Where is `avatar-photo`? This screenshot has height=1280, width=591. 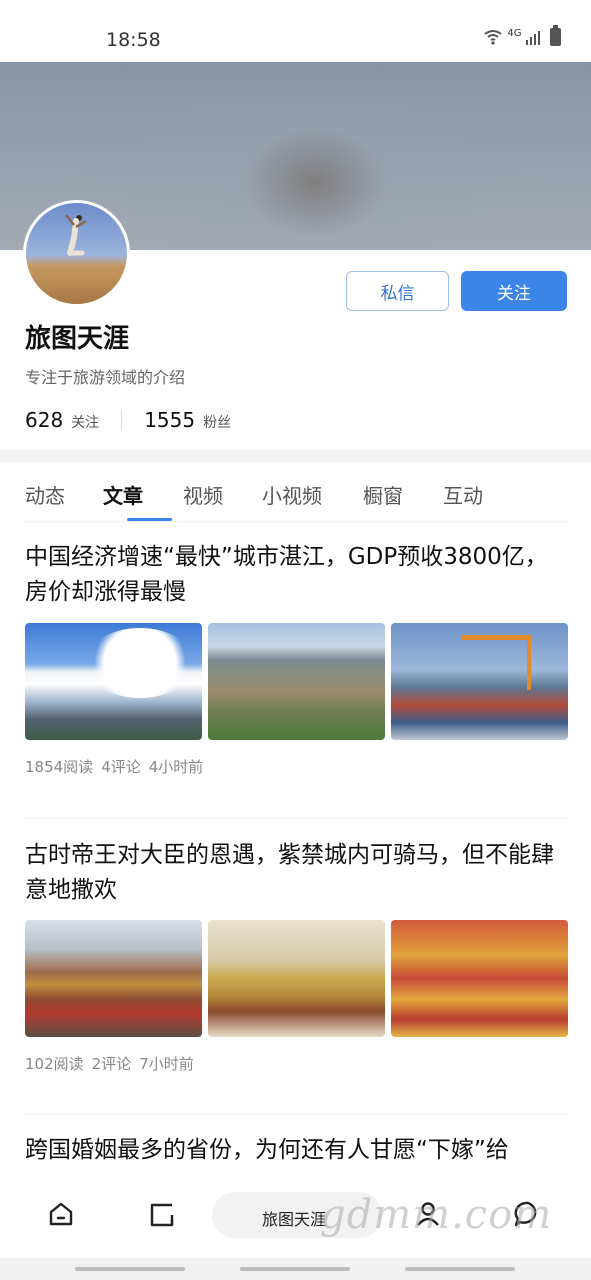
avatar-photo is located at coordinates (76, 235).